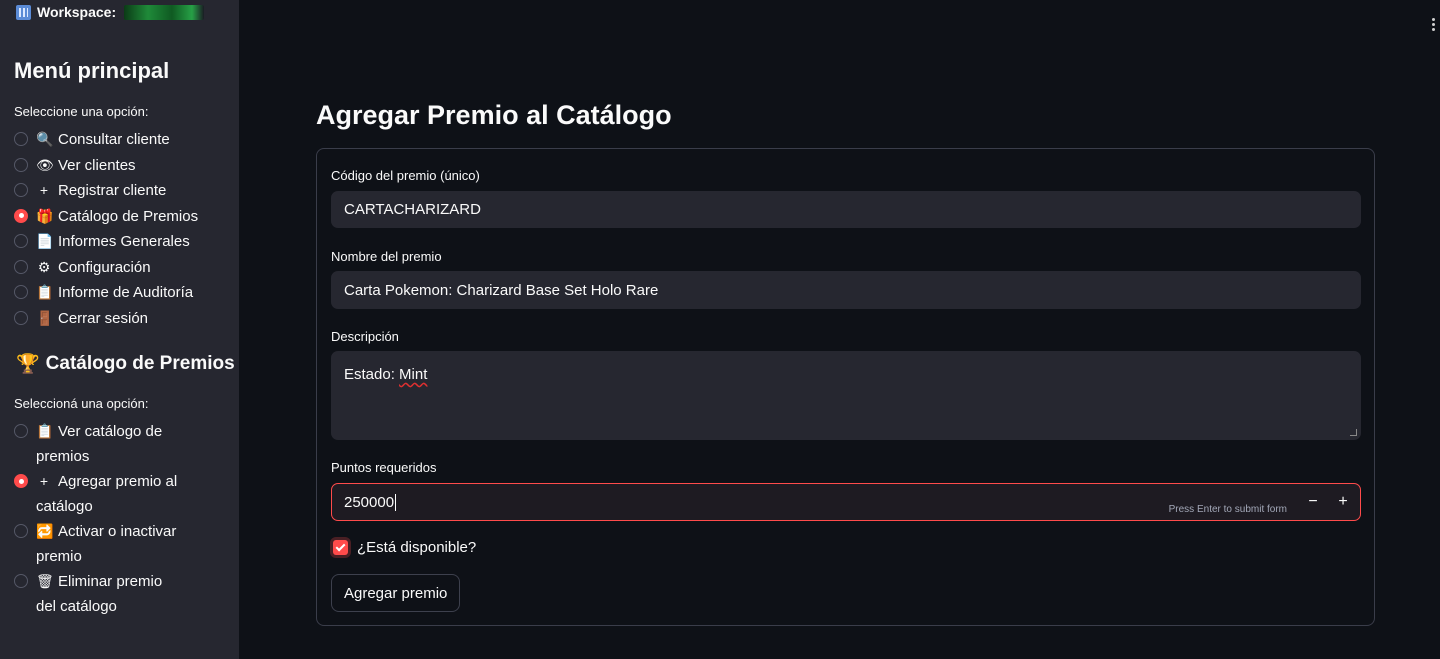 The height and width of the screenshot is (659, 1440). I want to click on radio-option-text: Informes Generales, so click(124, 241).